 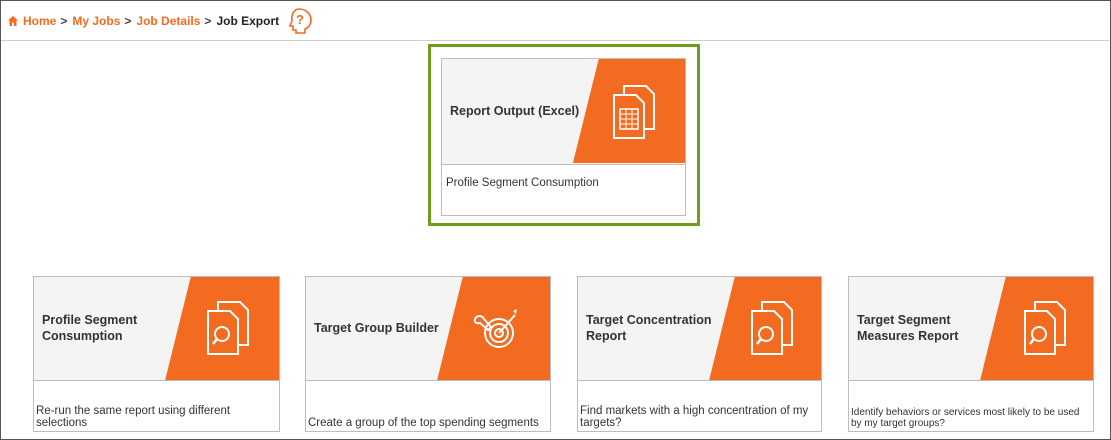 I want to click on card-header: Report Output (Excel), so click(x=563, y=112).